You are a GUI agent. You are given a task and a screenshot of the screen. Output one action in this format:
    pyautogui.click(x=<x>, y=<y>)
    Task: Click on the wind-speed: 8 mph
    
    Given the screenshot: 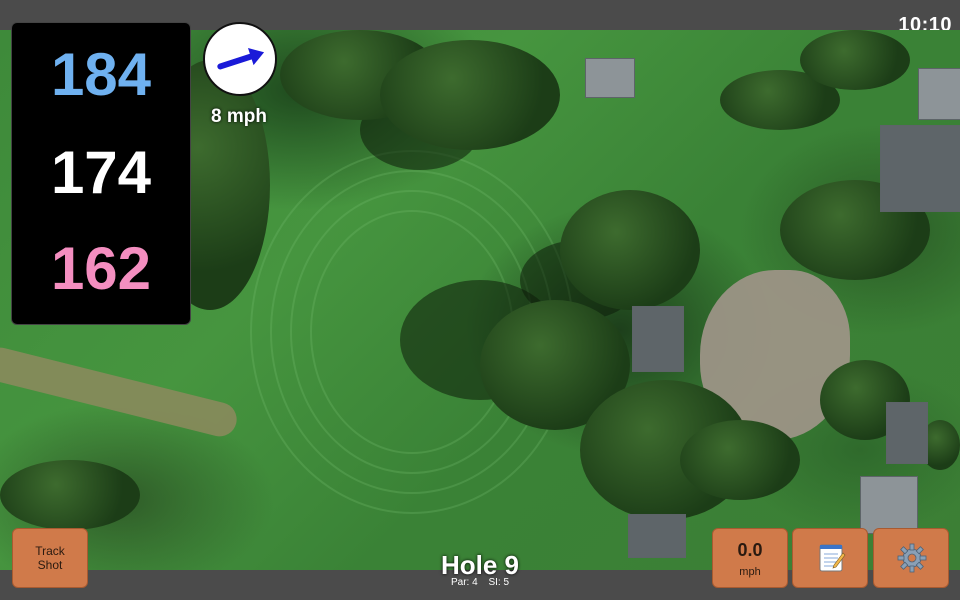 What is the action you would take?
    pyautogui.click(x=239, y=116)
    